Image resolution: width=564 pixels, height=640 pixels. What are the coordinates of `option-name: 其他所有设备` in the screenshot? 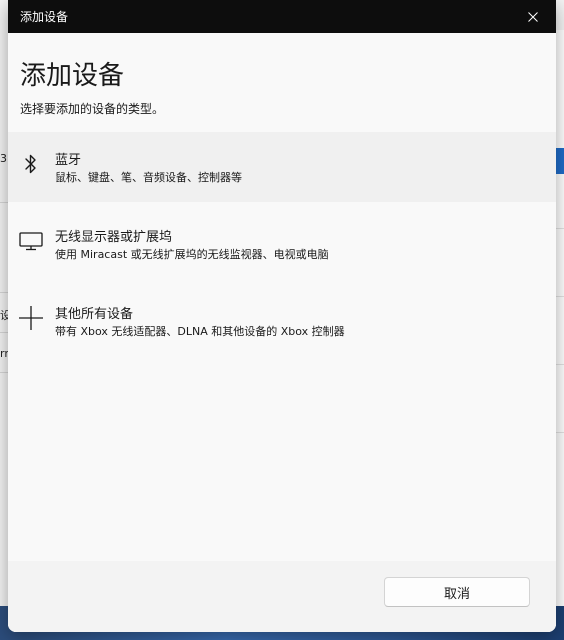 It's located at (94, 314).